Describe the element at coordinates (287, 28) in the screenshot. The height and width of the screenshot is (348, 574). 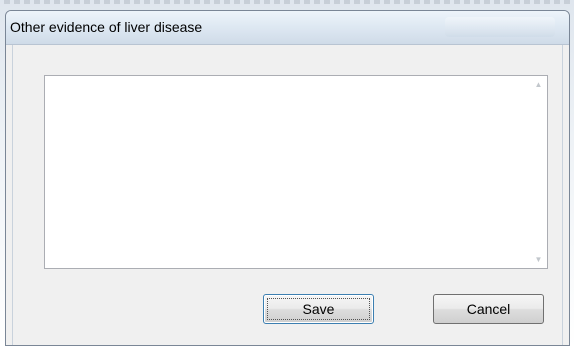
I see `title-bar: Other evidence of liver disease` at that location.